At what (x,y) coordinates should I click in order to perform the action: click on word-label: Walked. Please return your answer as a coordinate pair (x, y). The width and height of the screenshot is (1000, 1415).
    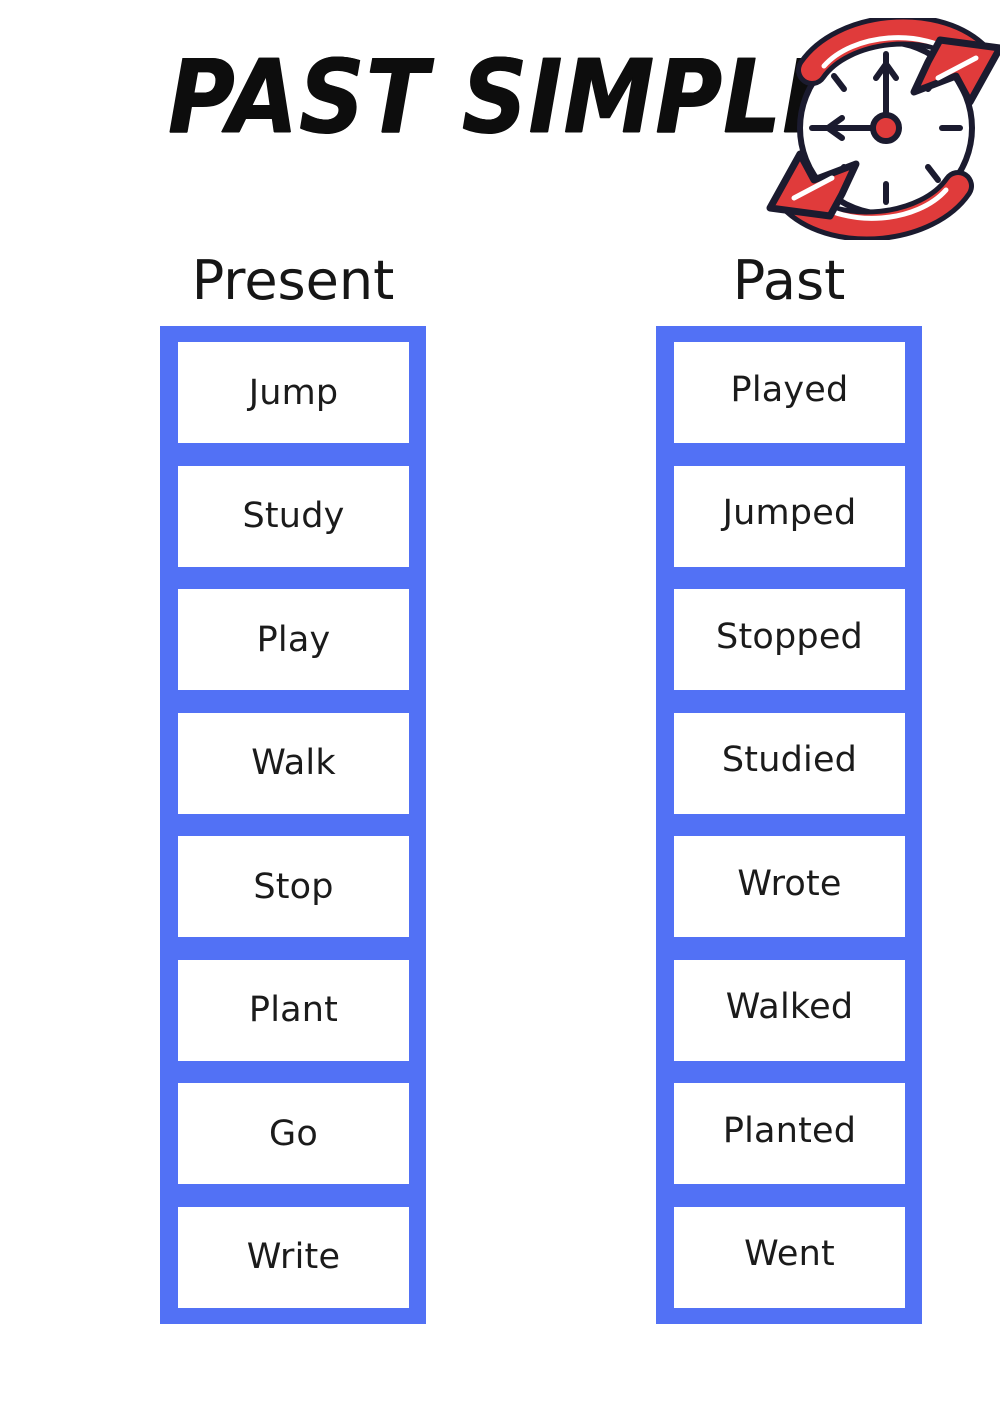
    Looking at the image, I should click on (789, 1007).